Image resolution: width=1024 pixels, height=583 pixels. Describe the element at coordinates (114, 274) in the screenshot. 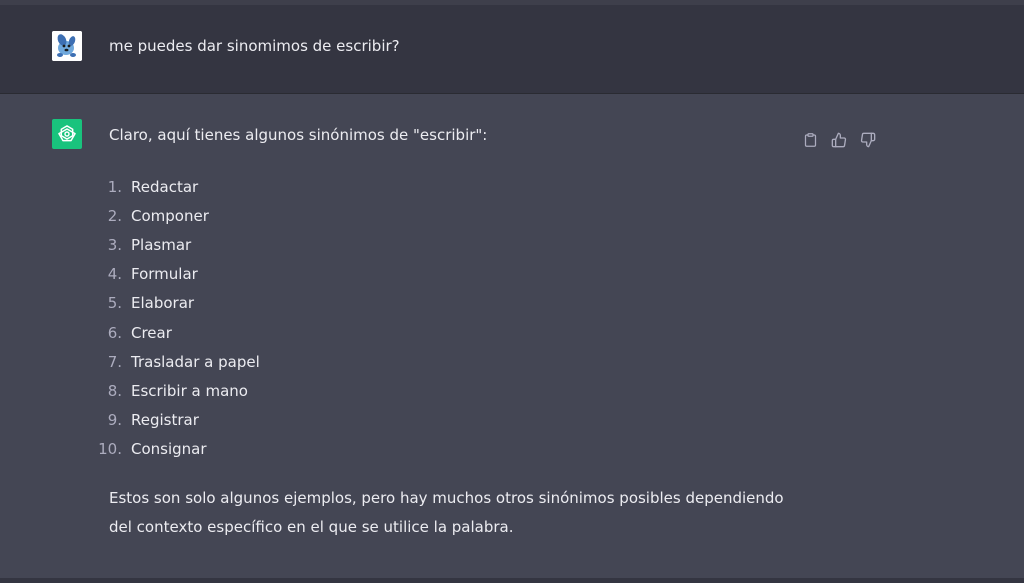

I see `list-item-number: 4.` at that location.